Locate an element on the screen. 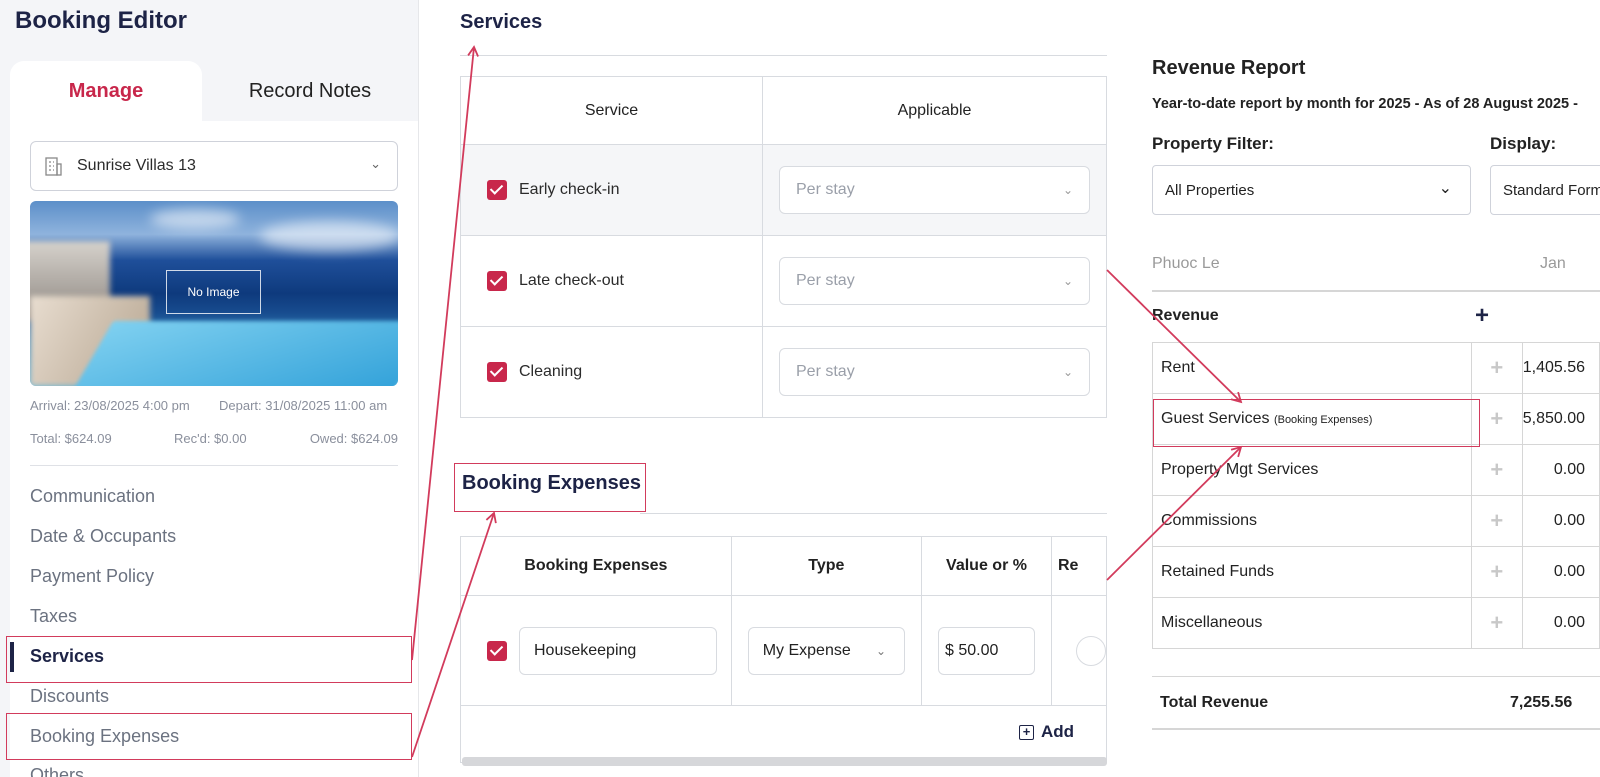  total-revenue-label: Total Revenue is located at coordinates (1214, 702).